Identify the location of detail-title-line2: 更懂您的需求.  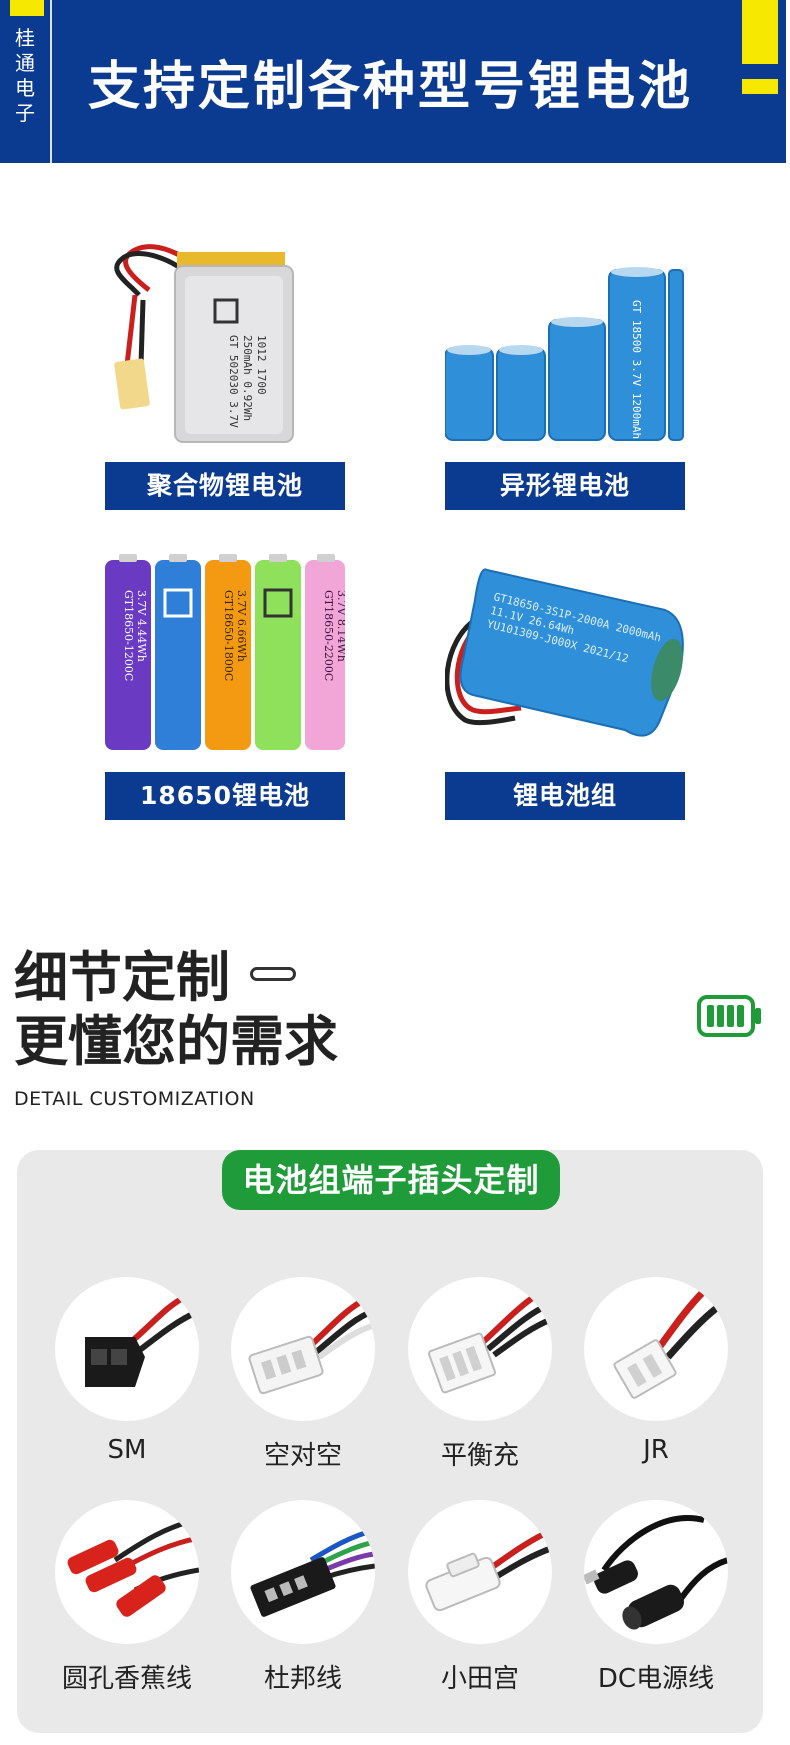
(176, 1041).